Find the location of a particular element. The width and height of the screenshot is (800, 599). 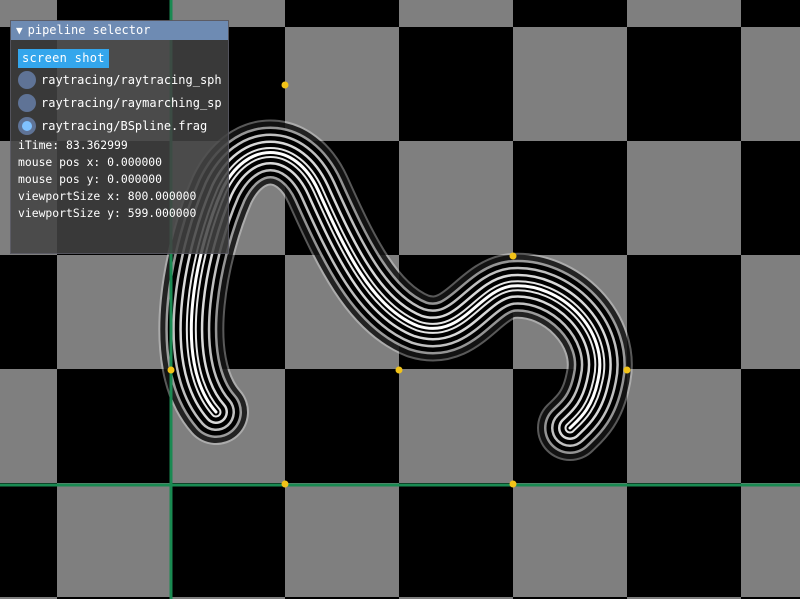

window-title-bar: ▼ pipeline selector is located at coordinates (119, 30).